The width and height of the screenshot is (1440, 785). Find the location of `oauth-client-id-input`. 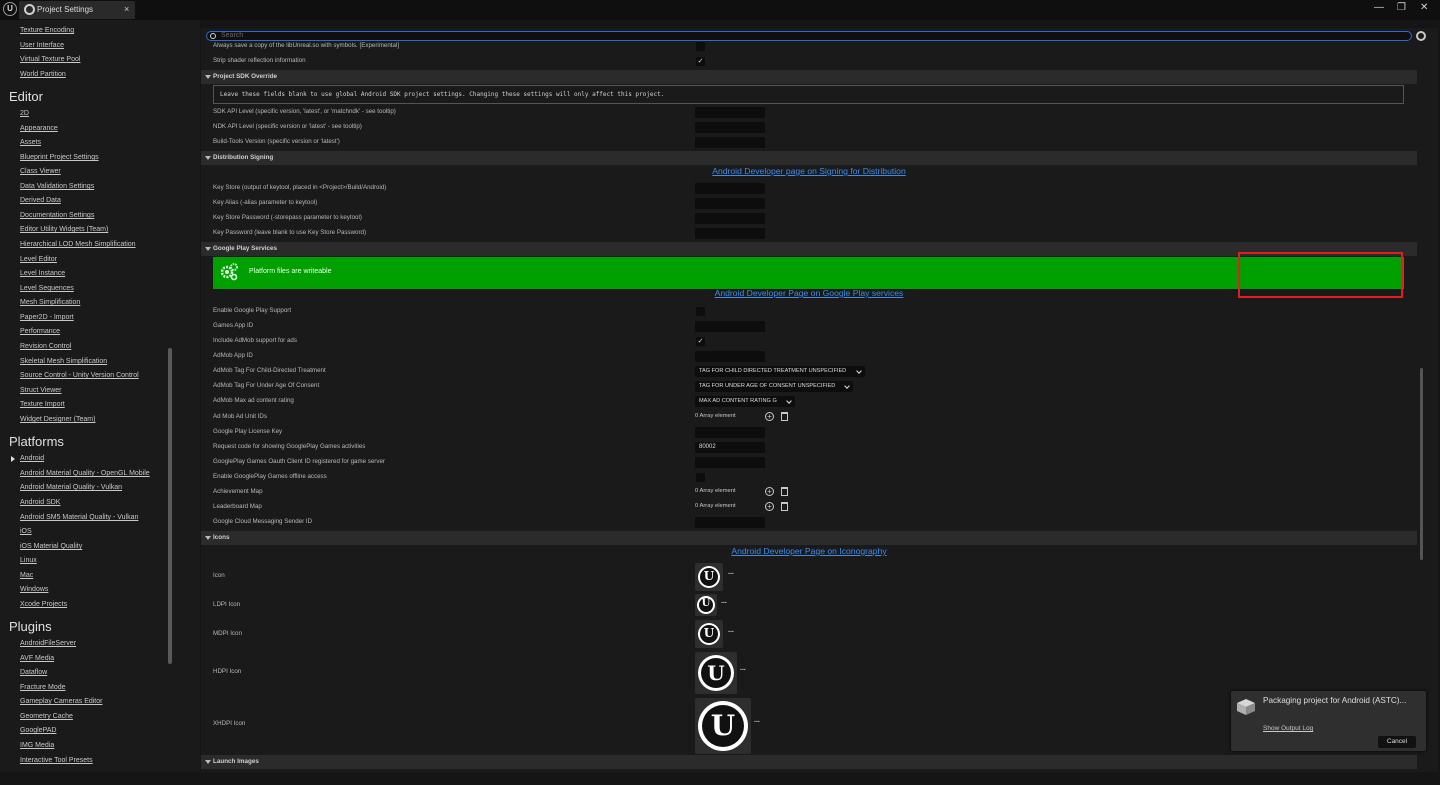

oauth-client-id-input is located at coordinates (730, 462).